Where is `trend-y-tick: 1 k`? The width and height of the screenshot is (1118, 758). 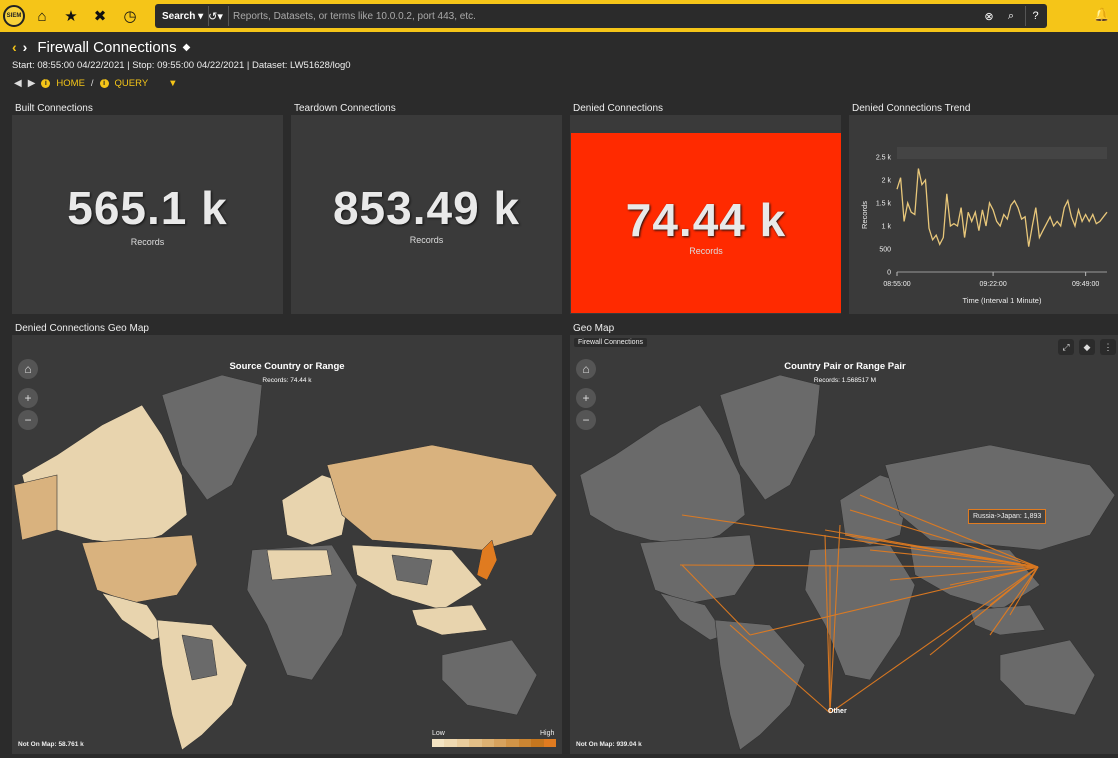 trend-y-tick: 1 k is located at coordinates (887, 227).